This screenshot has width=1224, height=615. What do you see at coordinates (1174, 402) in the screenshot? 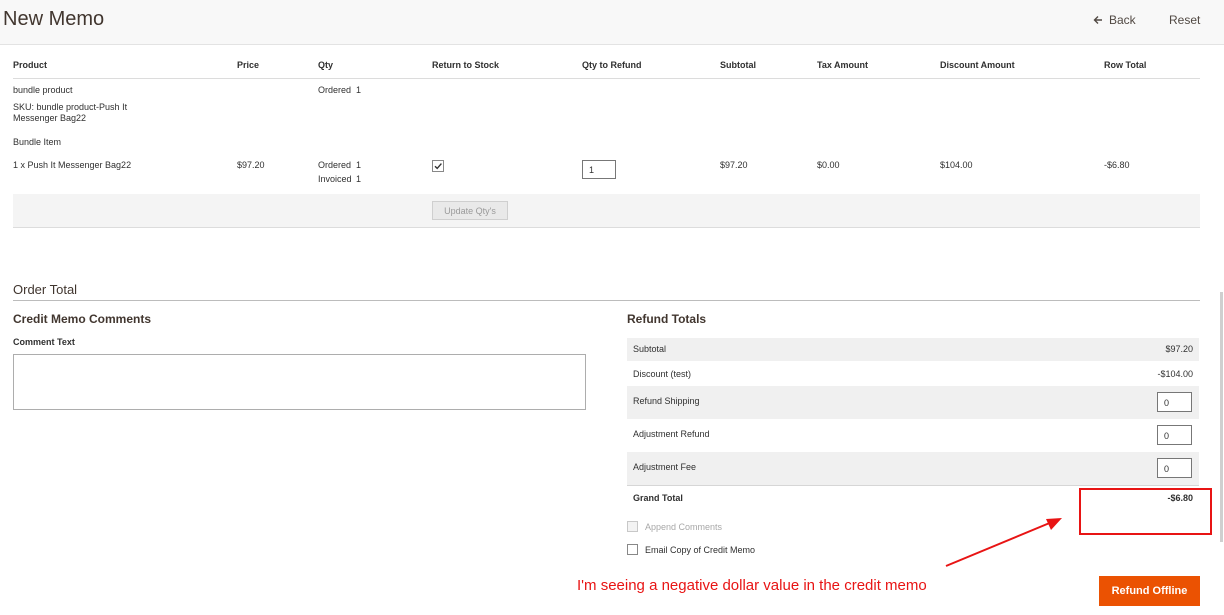
I see `refund-shipping-input: 0` at bounding box center [1174, 402].